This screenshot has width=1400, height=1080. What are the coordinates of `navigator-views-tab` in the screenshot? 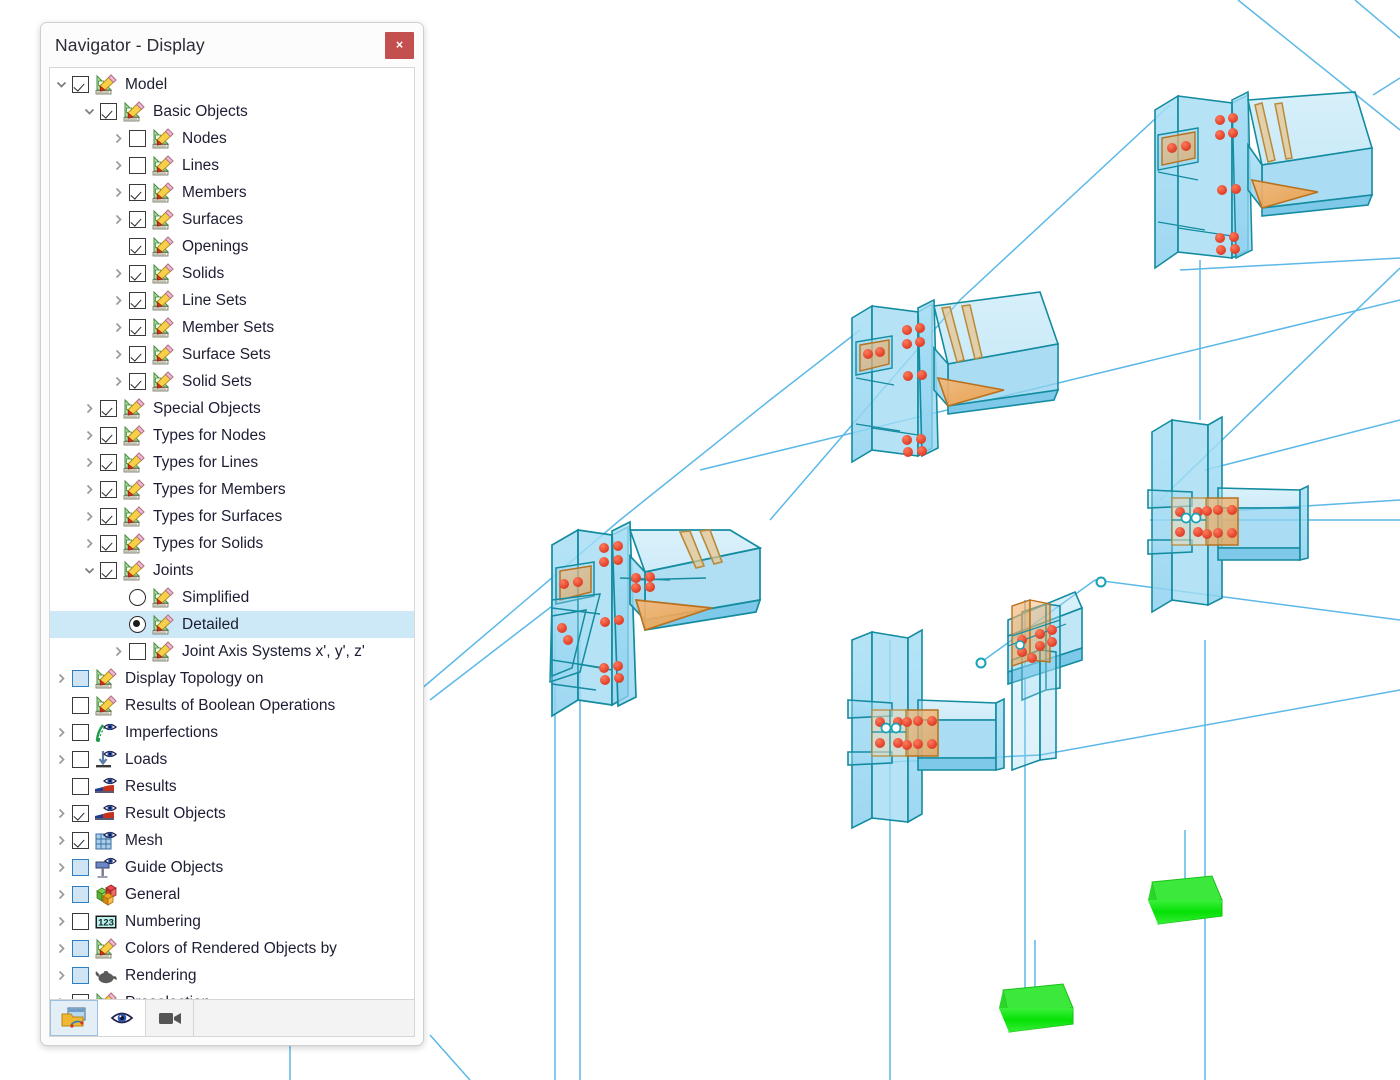 It's located at (170, 1018).